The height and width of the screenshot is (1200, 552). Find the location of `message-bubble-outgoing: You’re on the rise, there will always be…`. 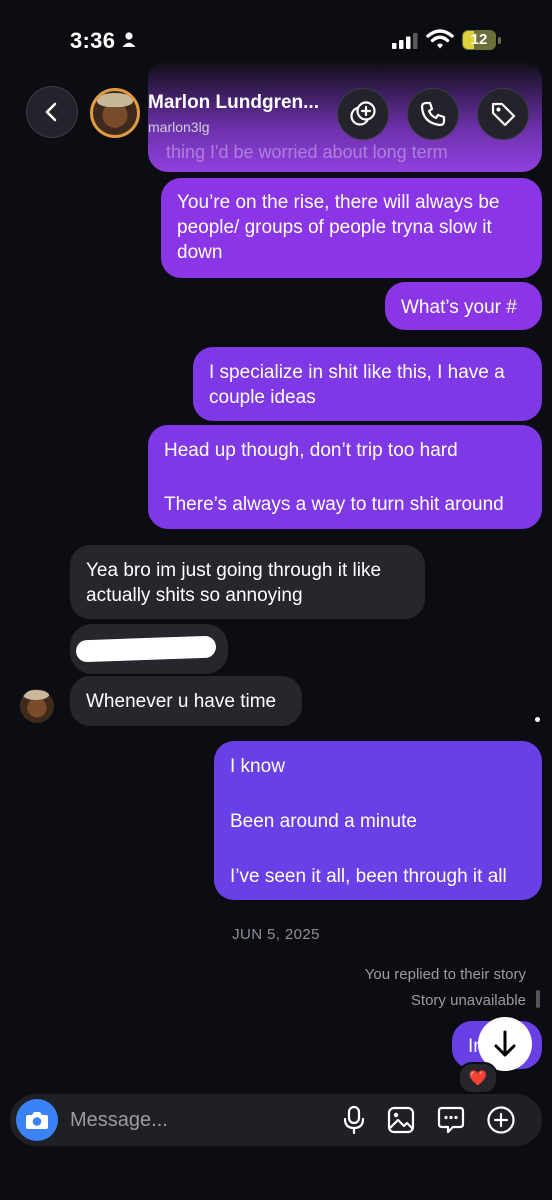

message-bubble-outgoing: You’re on the rise, there will always be… is located at coordinates (351, 228).